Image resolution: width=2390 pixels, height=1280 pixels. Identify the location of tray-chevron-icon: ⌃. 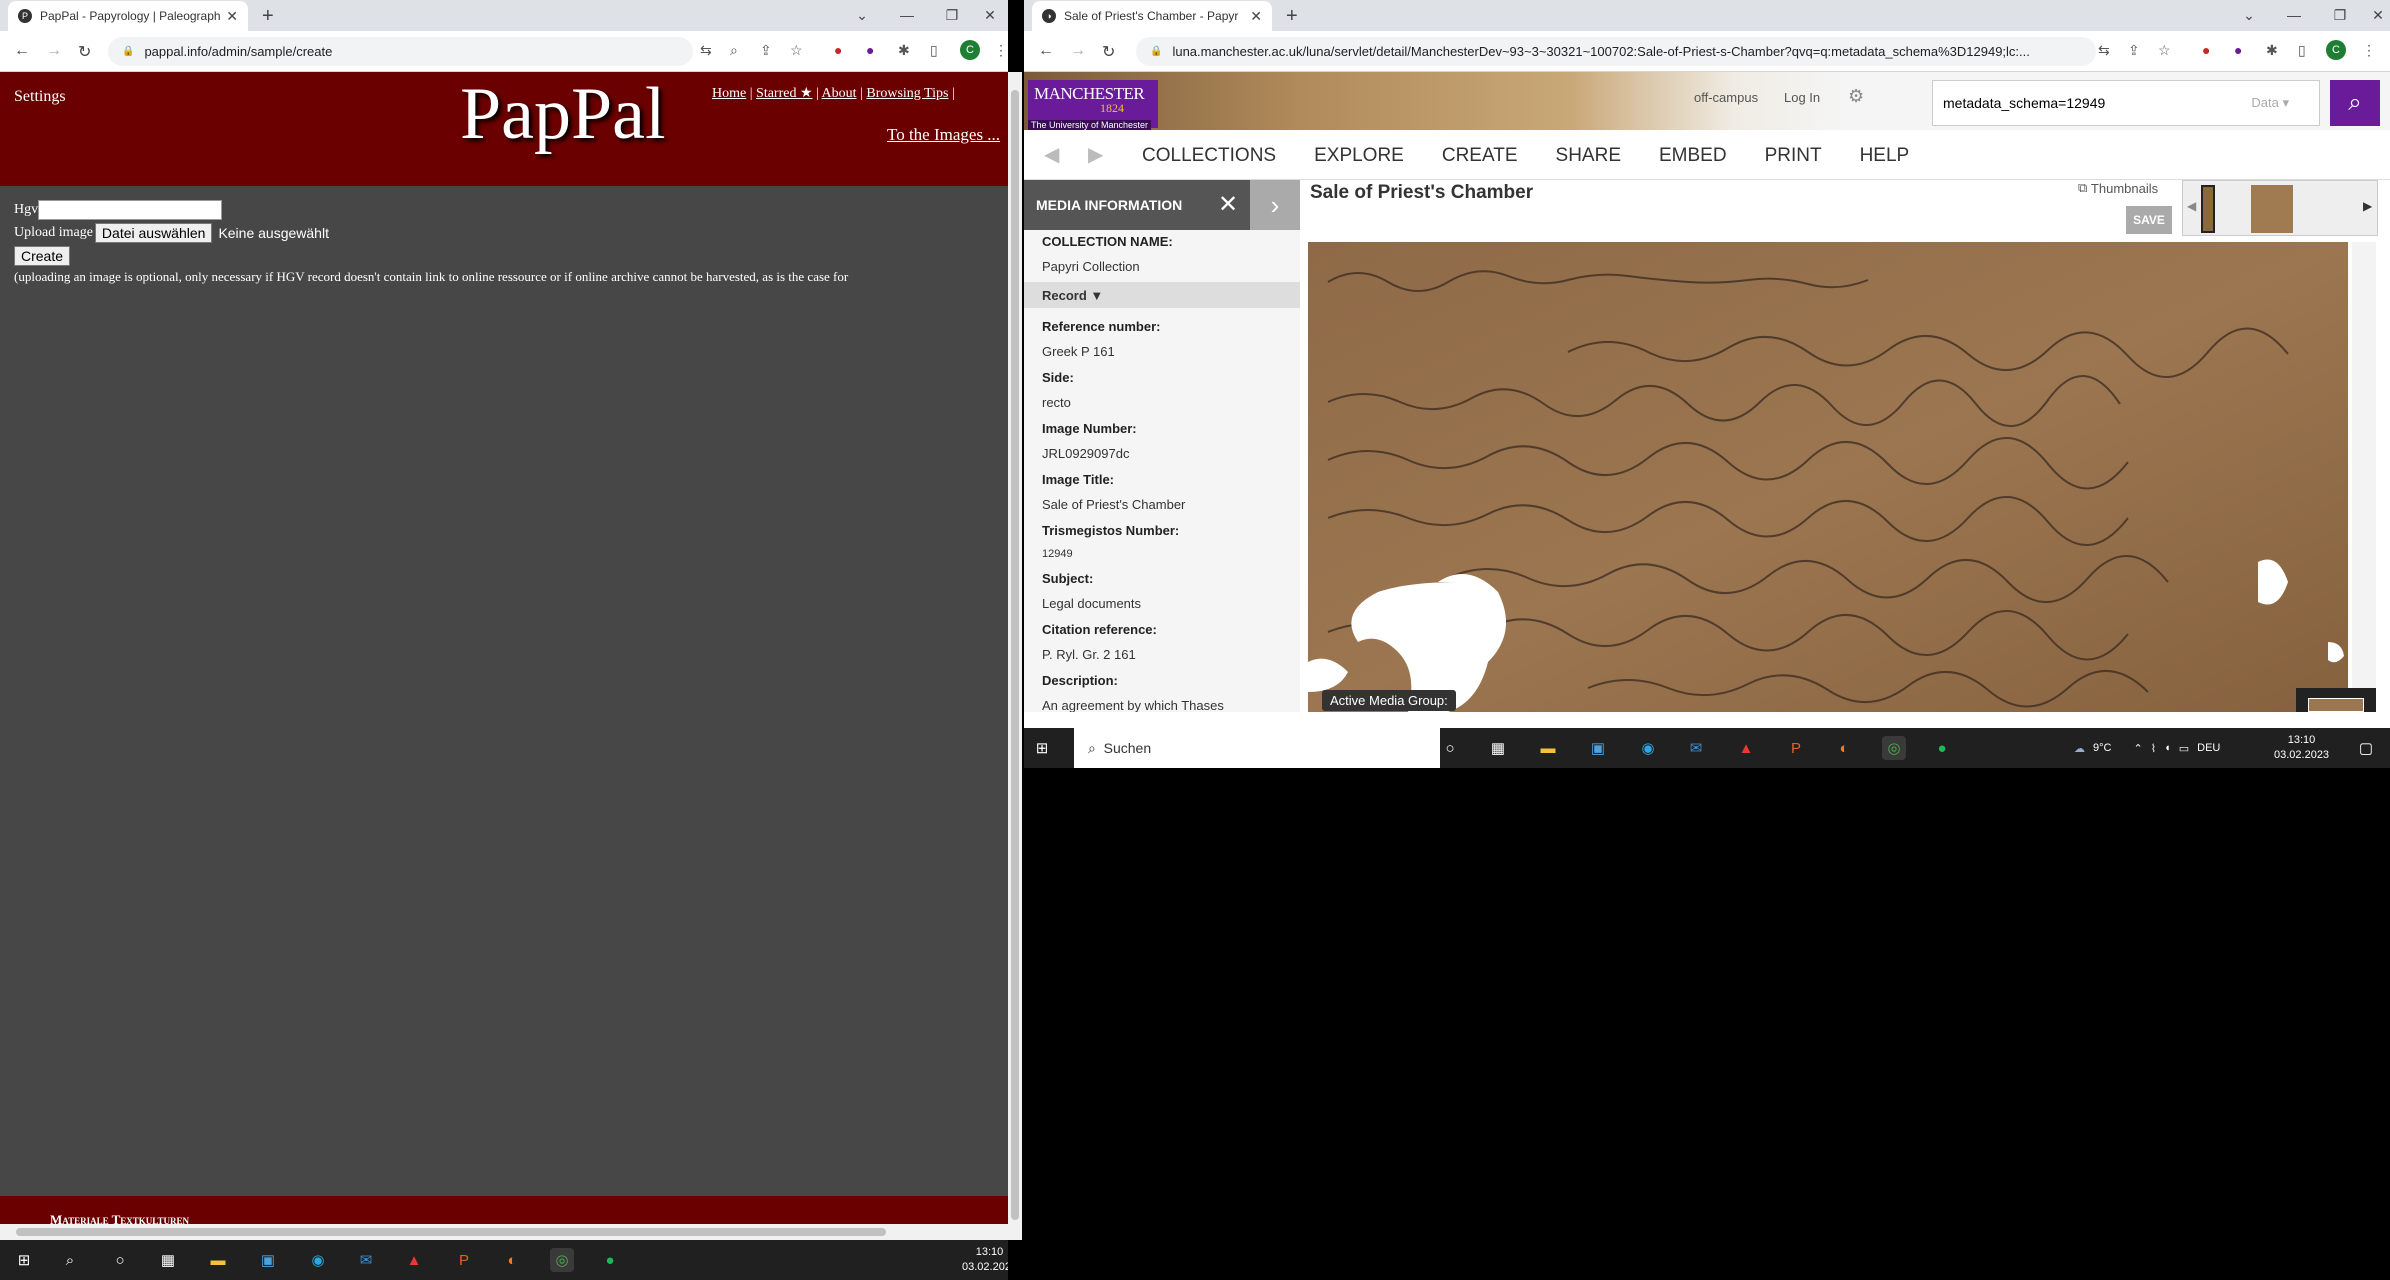
(2137, 748).